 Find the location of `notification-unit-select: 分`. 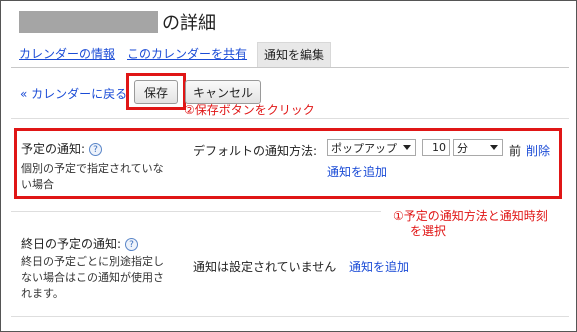

notification-unit-select: 分 is located at coordinates (478, 147).